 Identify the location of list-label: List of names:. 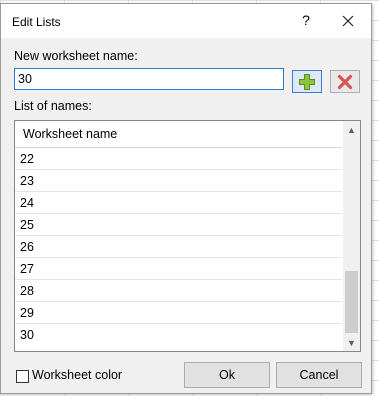
(53, 106).